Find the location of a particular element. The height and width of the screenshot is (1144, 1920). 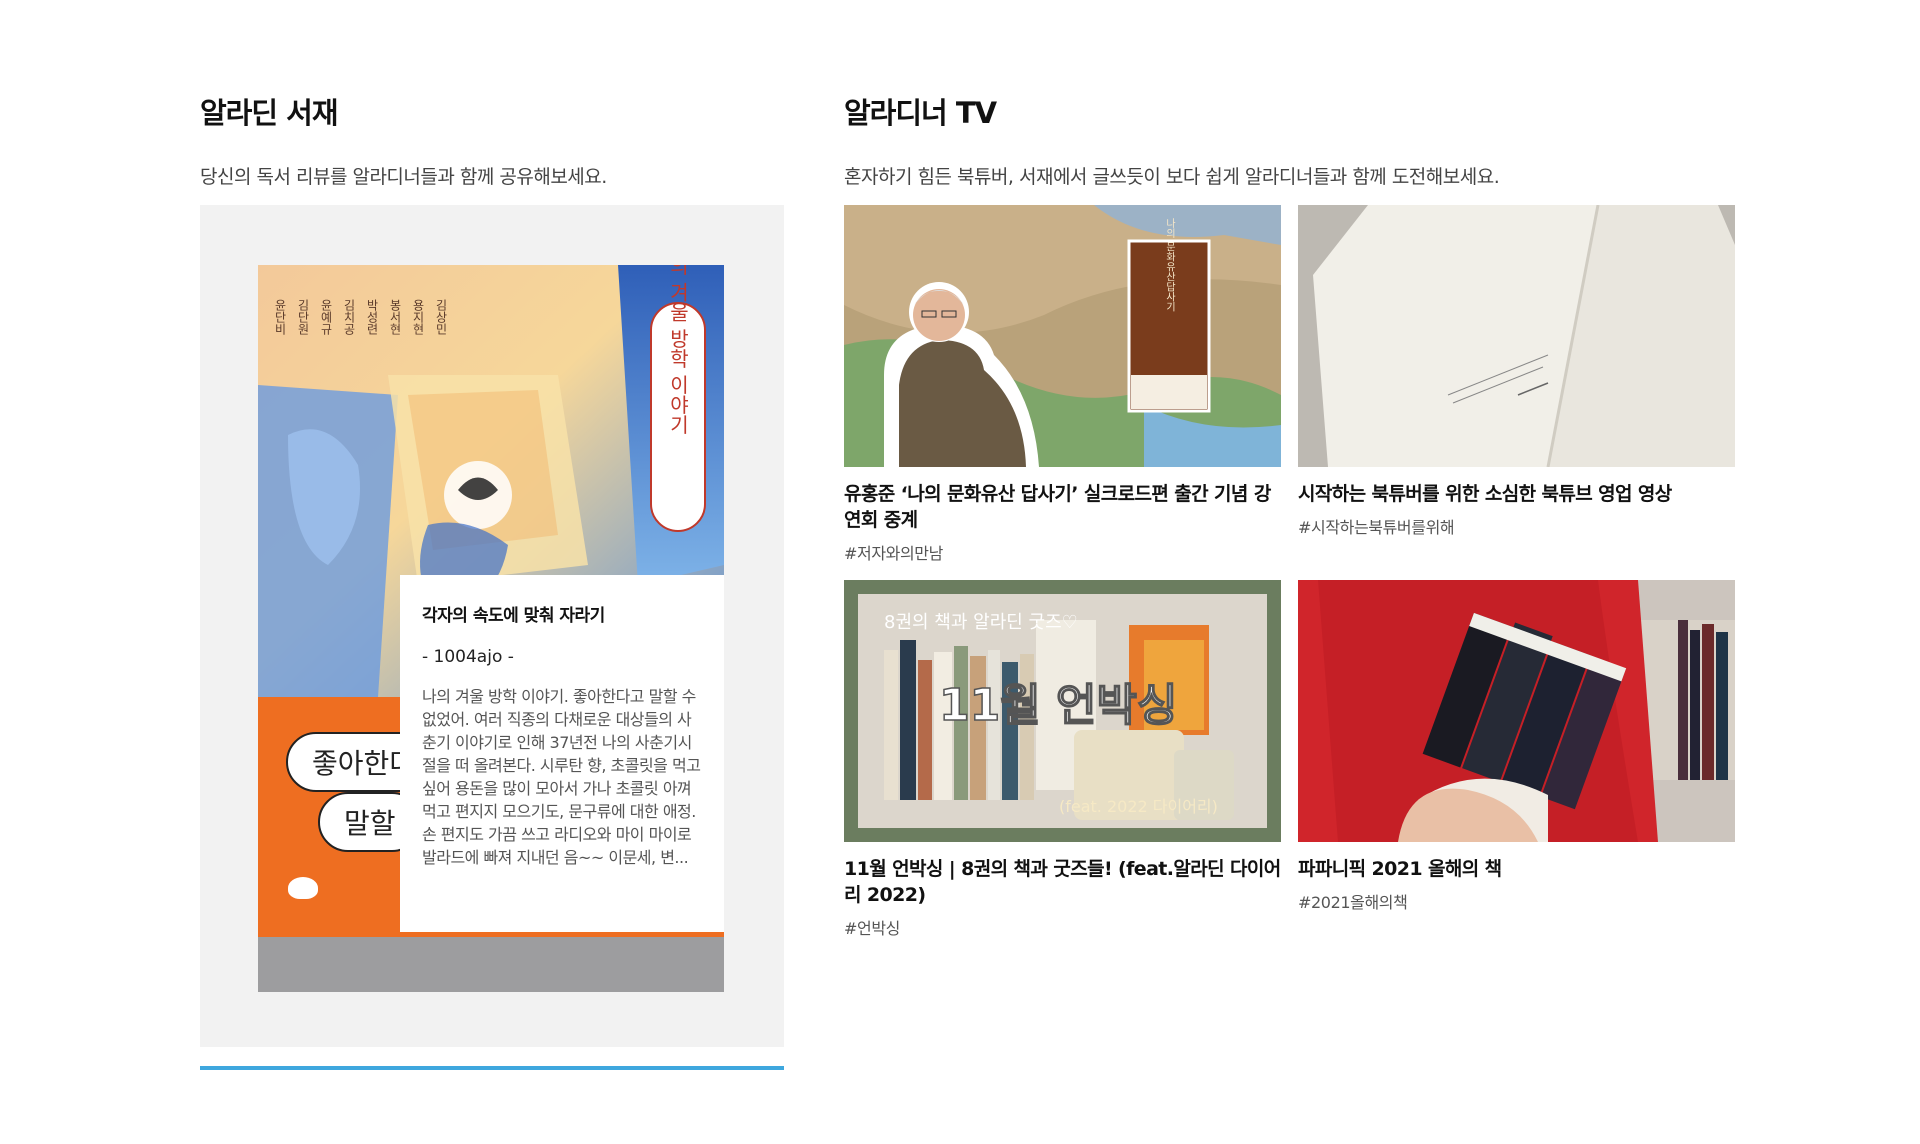

review-author: - 1004ajo - is located at coordinates (468, 657).